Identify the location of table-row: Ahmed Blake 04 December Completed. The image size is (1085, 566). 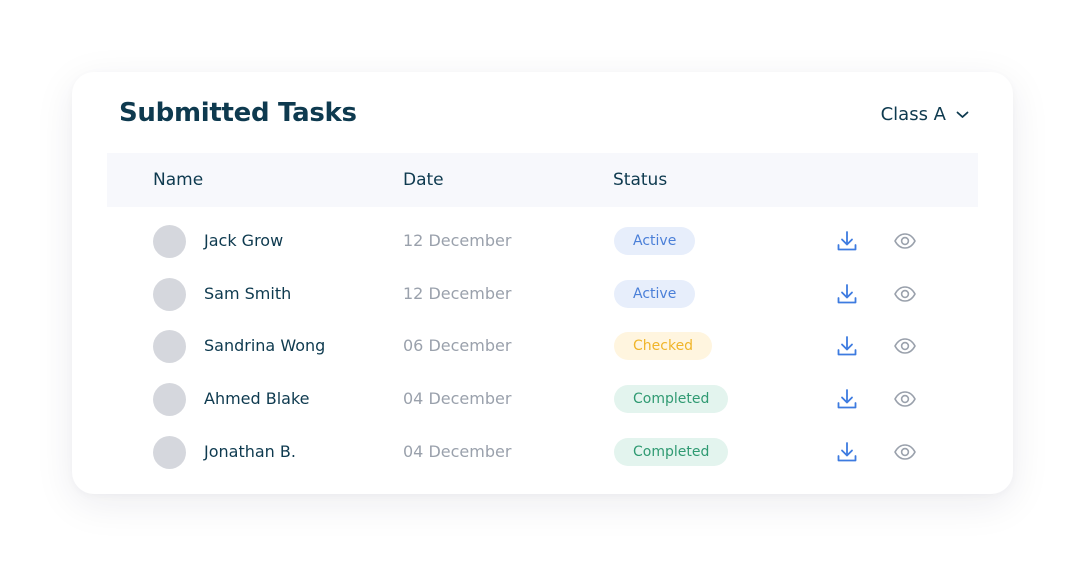
(542, 399).